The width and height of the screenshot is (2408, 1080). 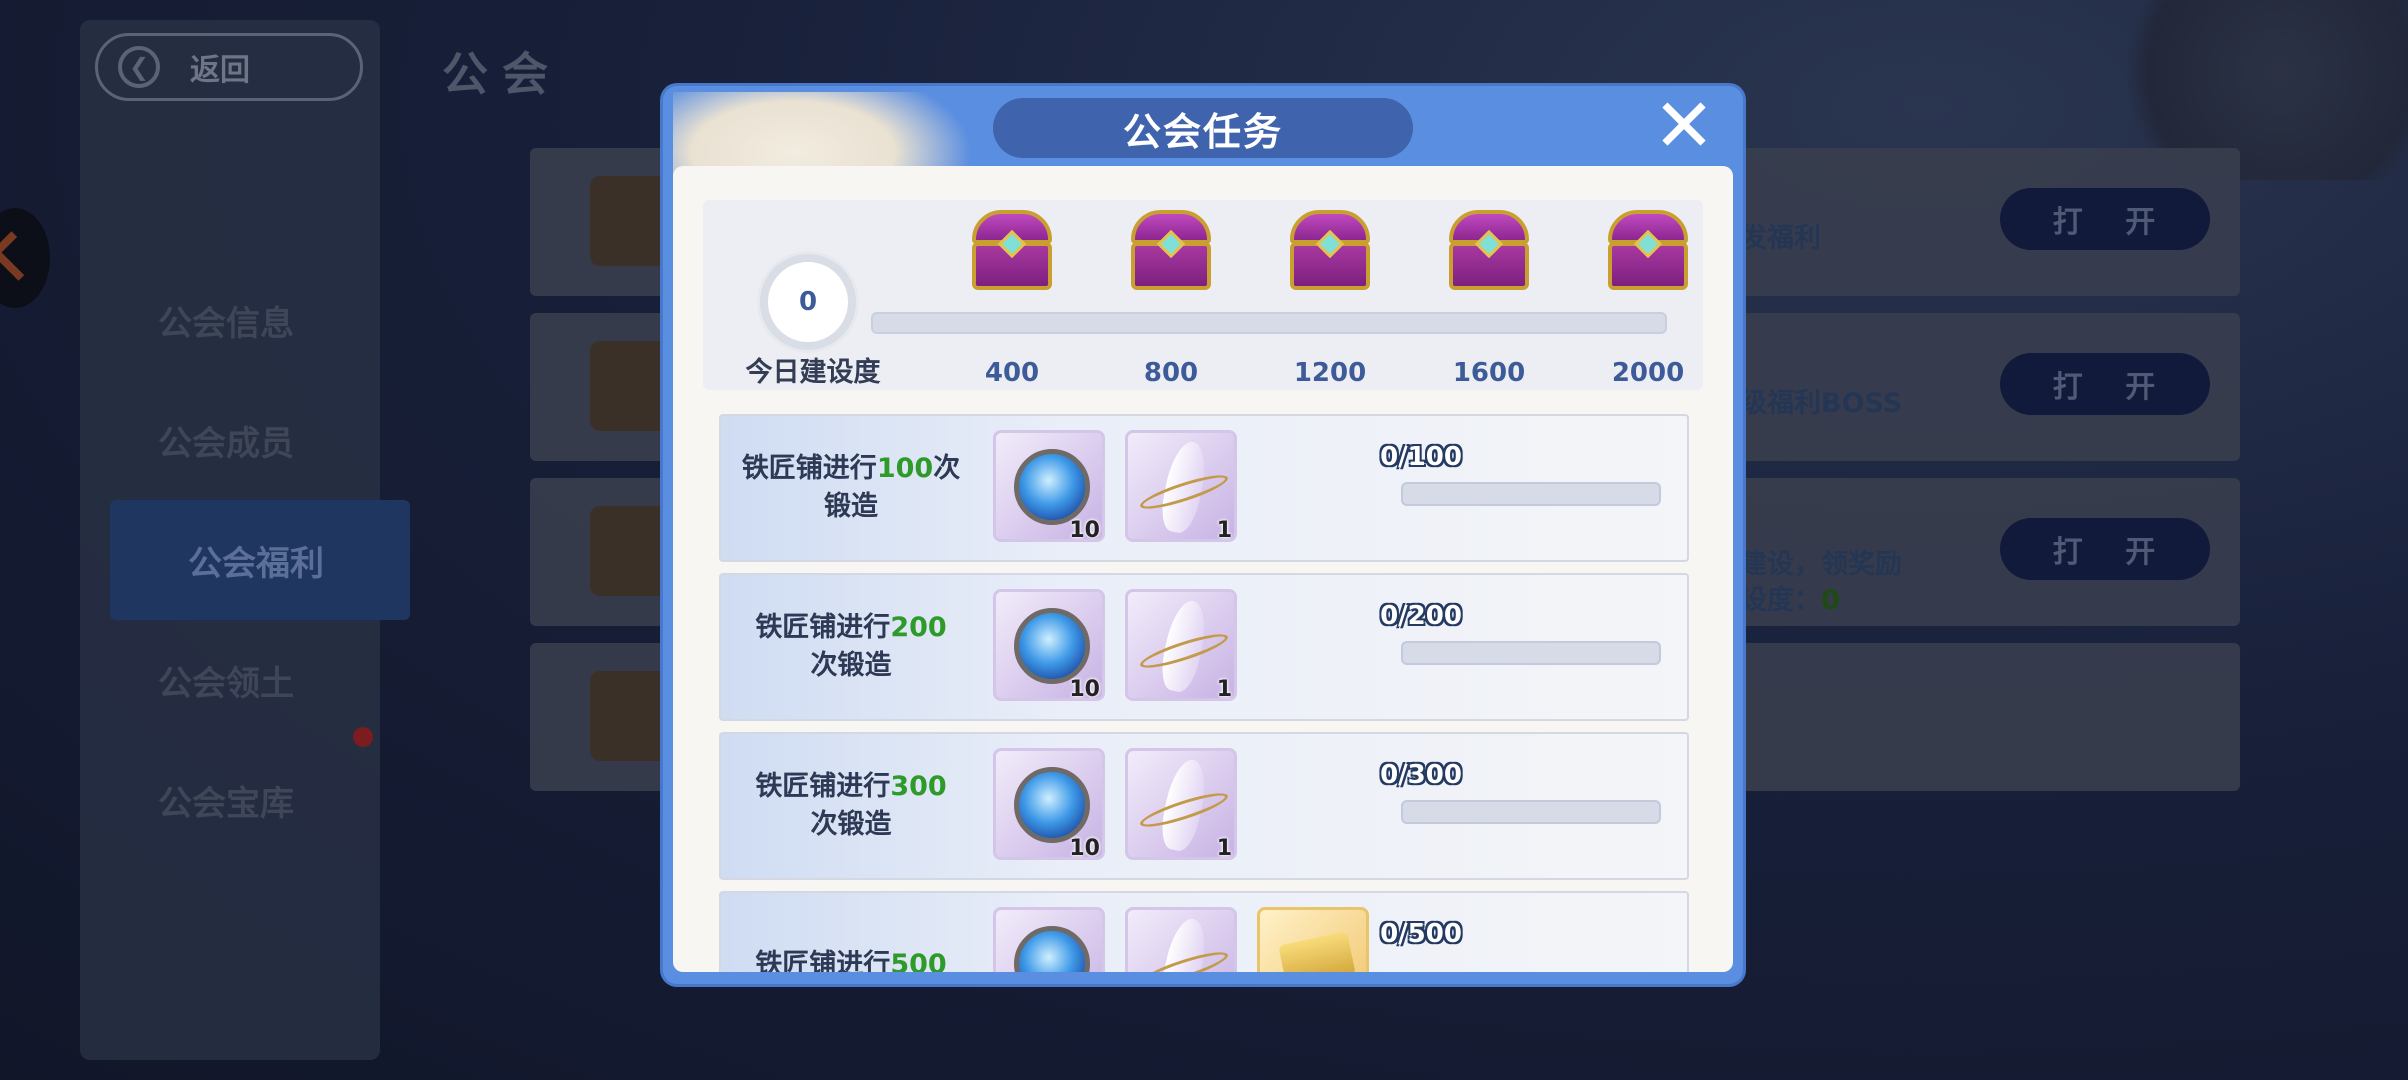 I want to click on side-menu: 公会信息 公会成员 公会福利 公会领土 公会宝库, so click(x=260, y=560).